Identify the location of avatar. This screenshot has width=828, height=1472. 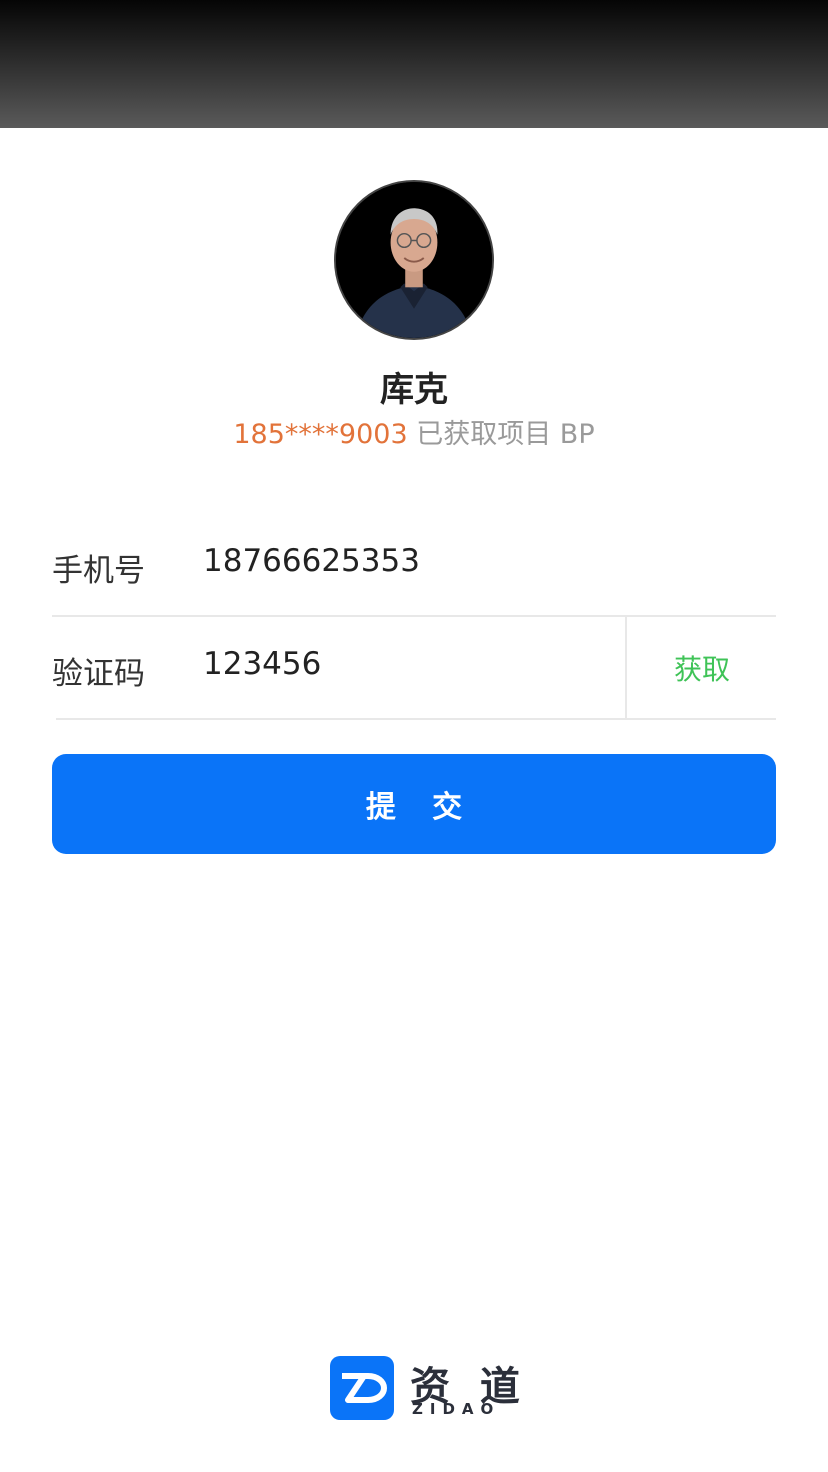
(414, 260).